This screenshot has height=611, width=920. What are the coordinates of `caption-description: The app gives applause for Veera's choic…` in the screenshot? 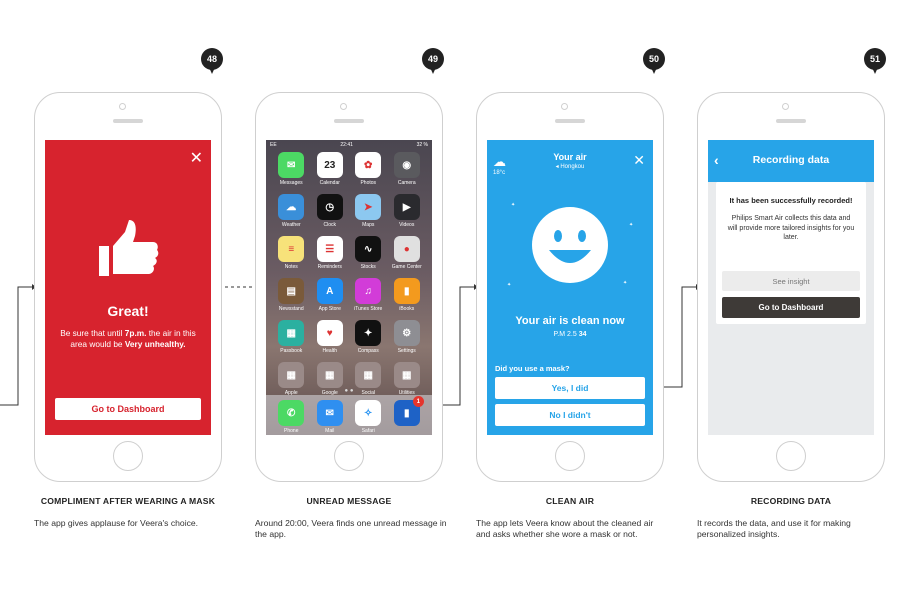 It's located at (116, 523).